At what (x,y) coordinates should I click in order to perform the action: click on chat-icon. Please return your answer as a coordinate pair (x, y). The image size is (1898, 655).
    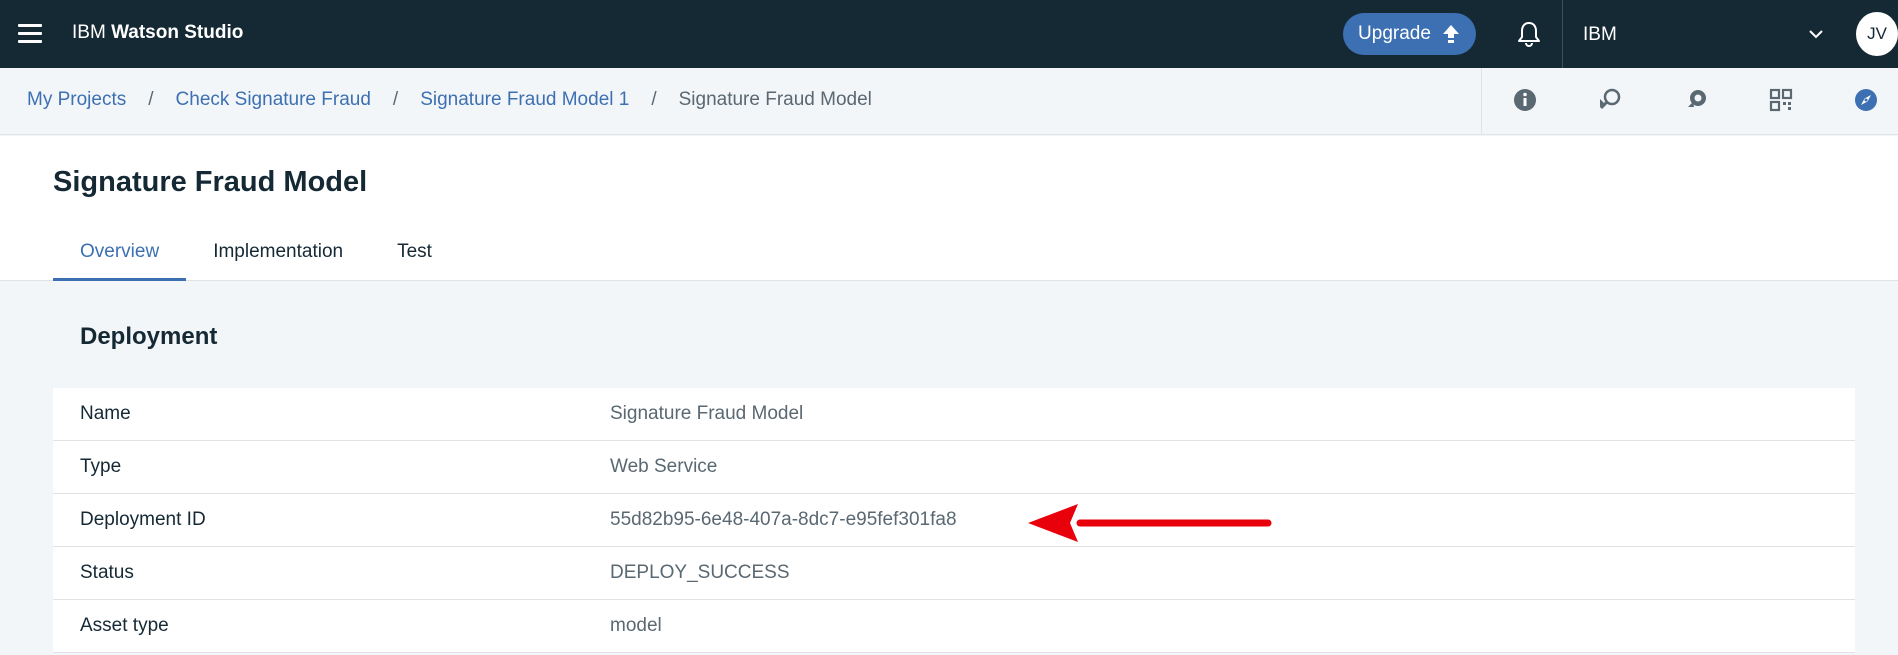
    Looking at the image, I should click on (1696, 100).